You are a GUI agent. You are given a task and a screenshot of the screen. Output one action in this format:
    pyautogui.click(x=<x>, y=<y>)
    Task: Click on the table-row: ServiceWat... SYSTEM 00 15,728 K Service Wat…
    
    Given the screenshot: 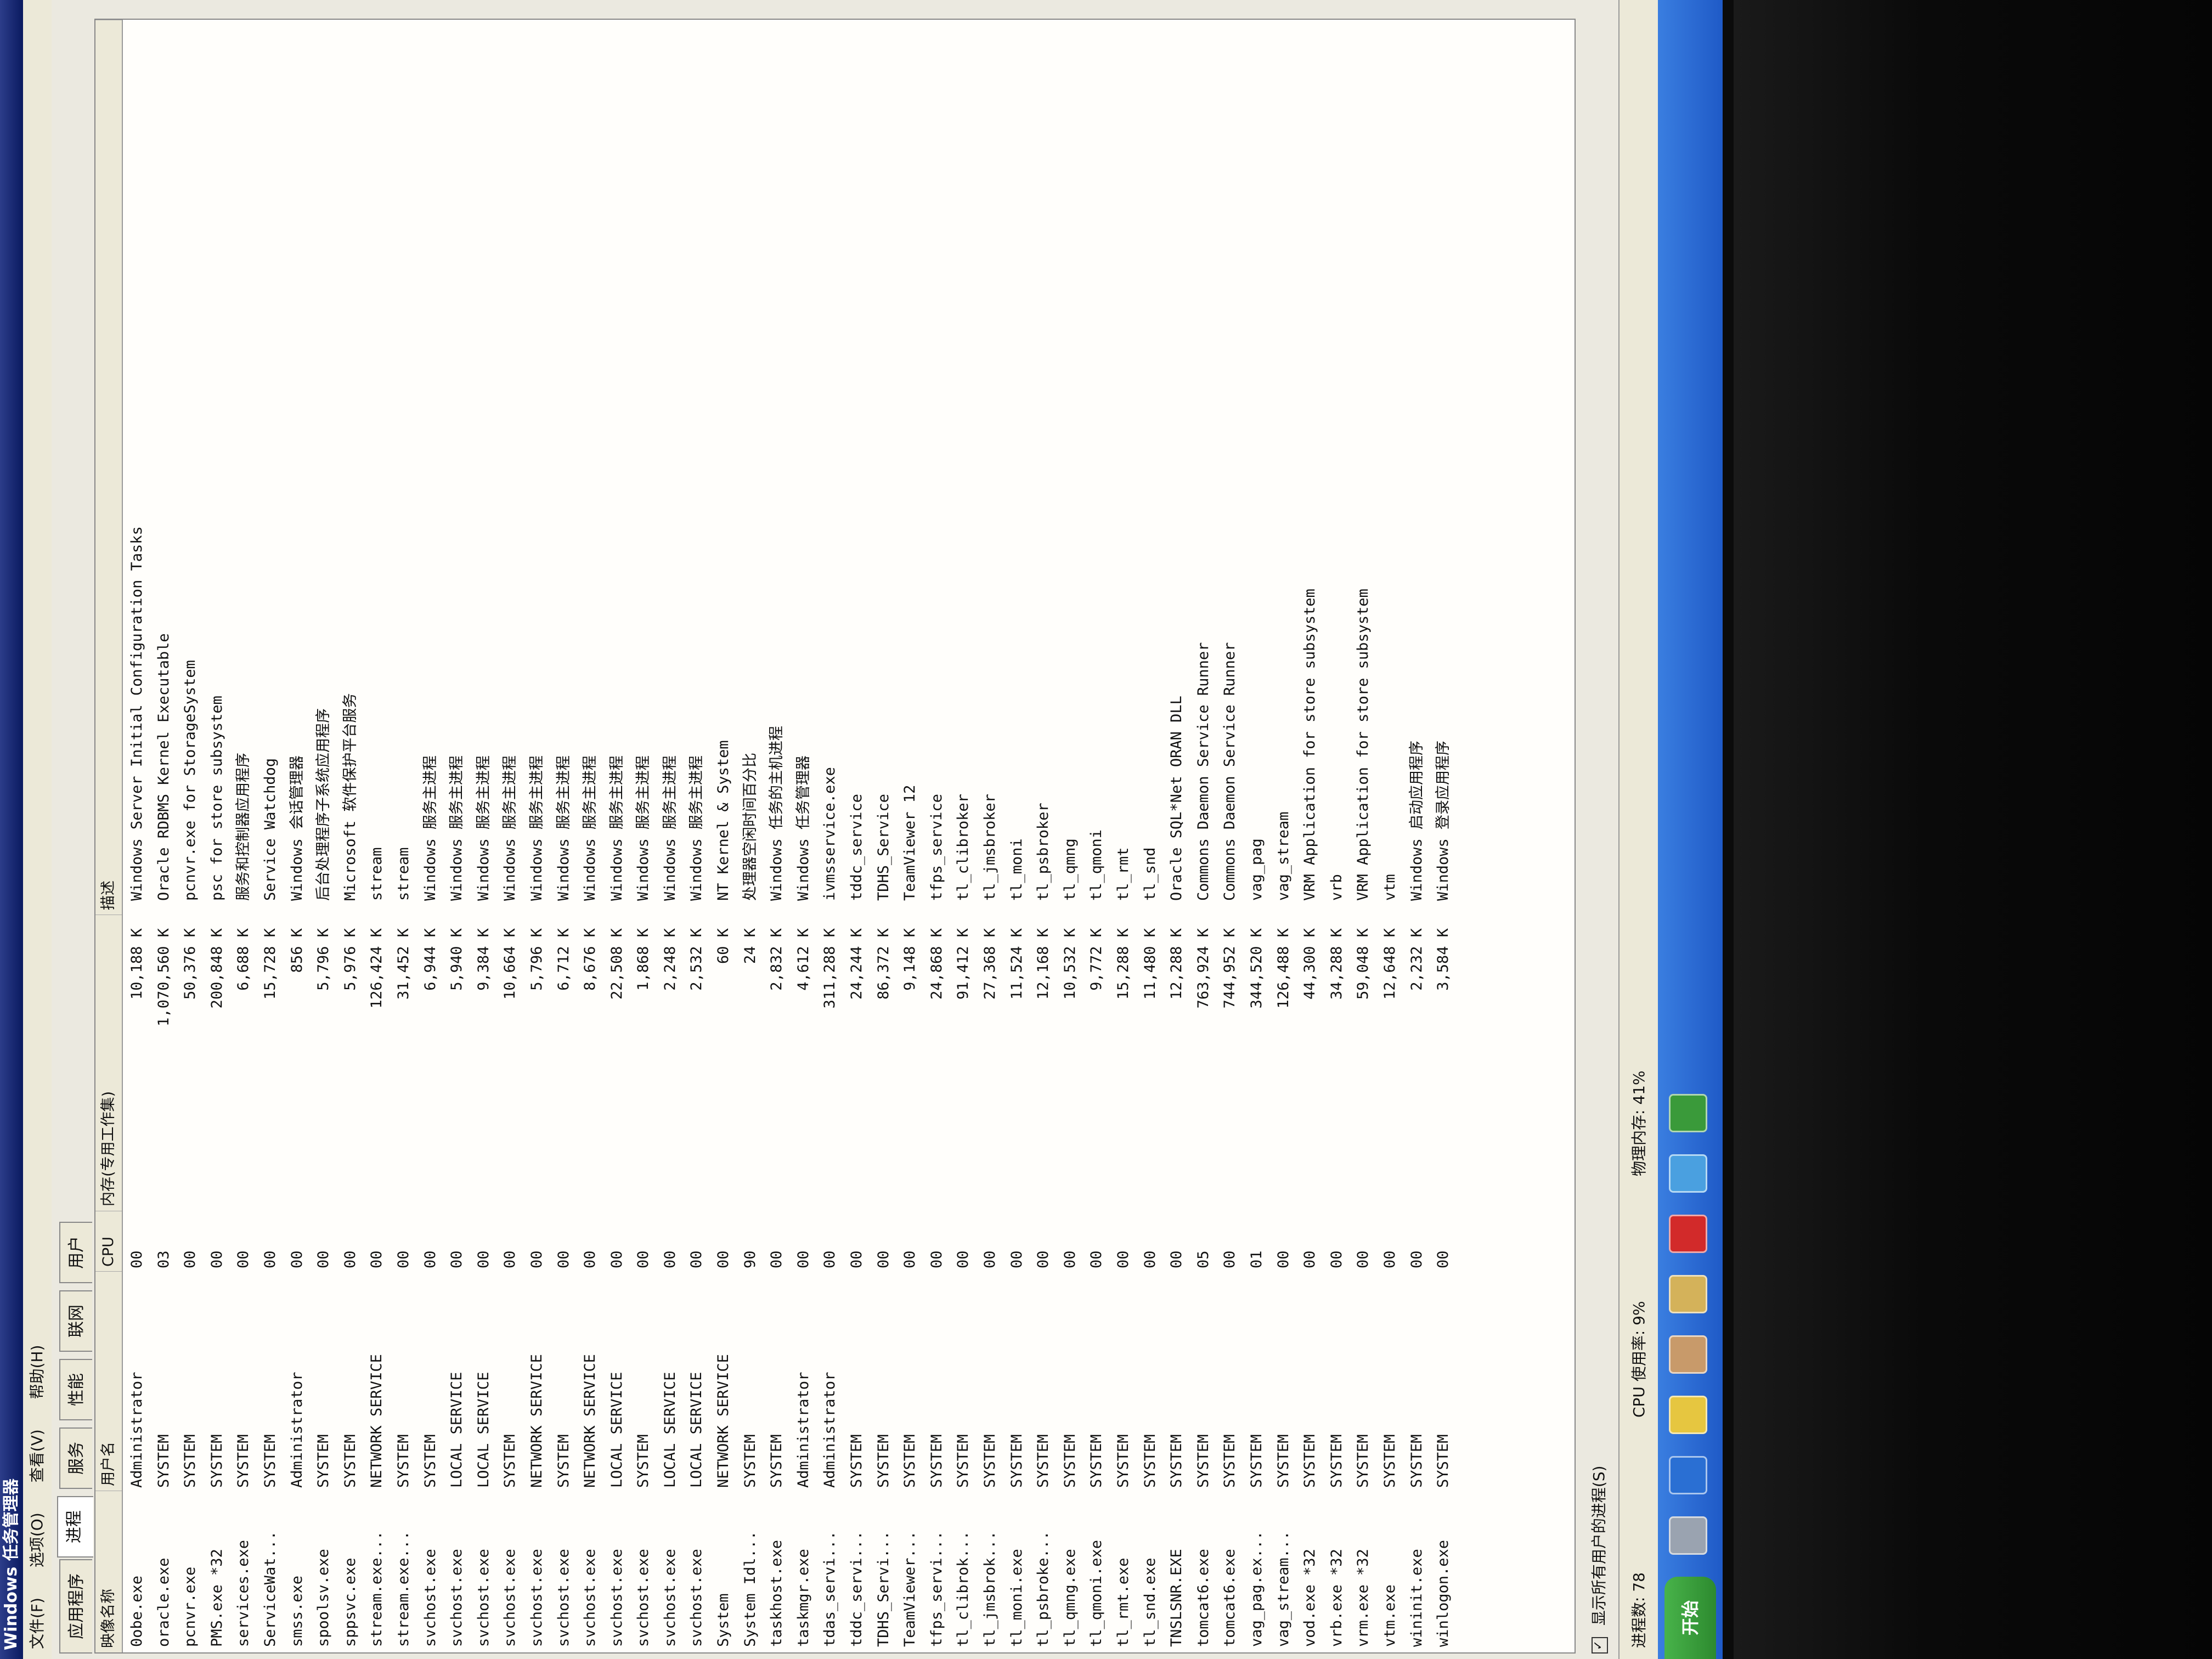 What is the action you would take?
    pyautogui.click(x=270, y=836)
    